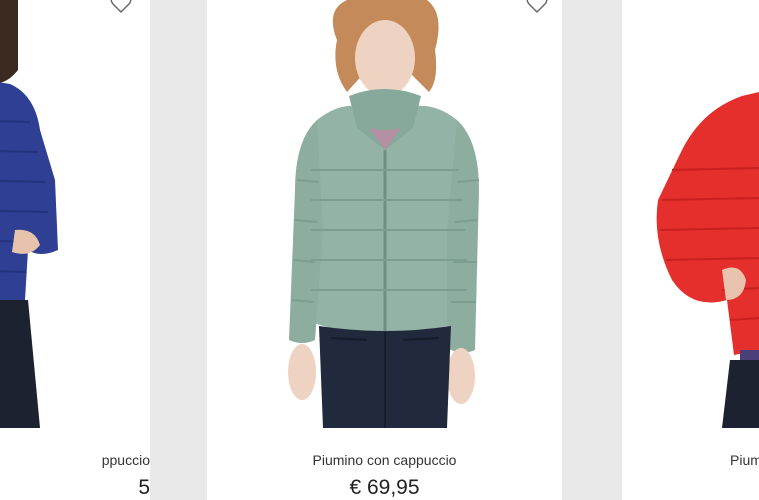 The width and height of the screenshot is (759, 500). I want to click on product-info-red: Pium, so click(690, 464).